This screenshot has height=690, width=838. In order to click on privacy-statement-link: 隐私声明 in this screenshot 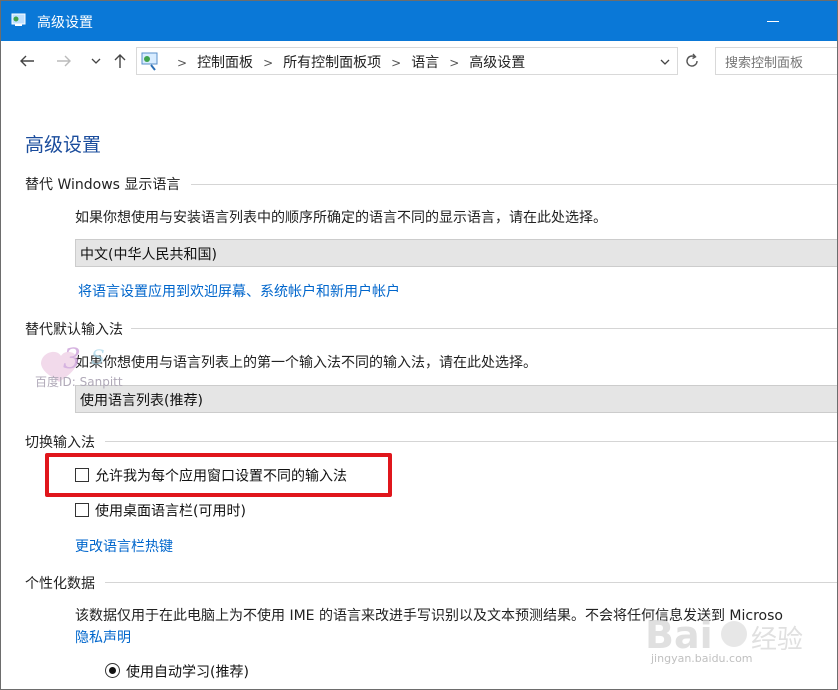, I will do `click(103, 637)`.